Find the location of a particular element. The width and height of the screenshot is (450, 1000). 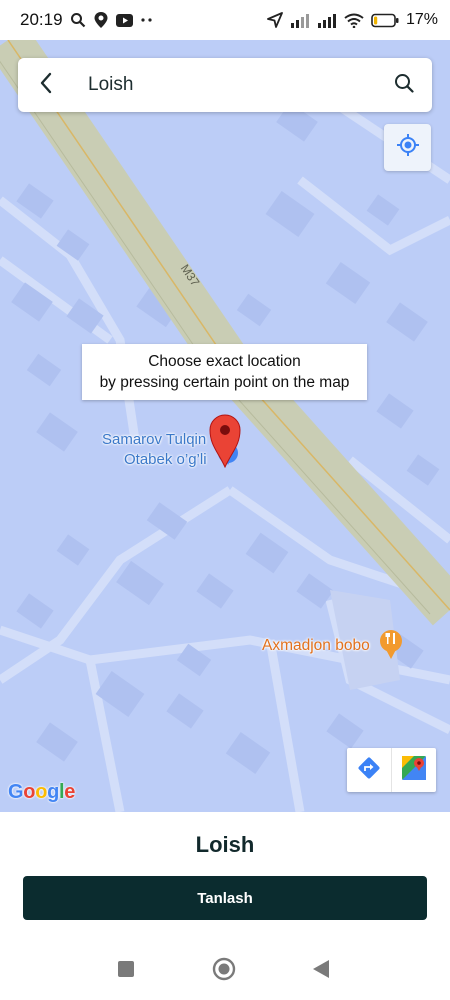

search-input: Loish is located at coordinates (225, 85).